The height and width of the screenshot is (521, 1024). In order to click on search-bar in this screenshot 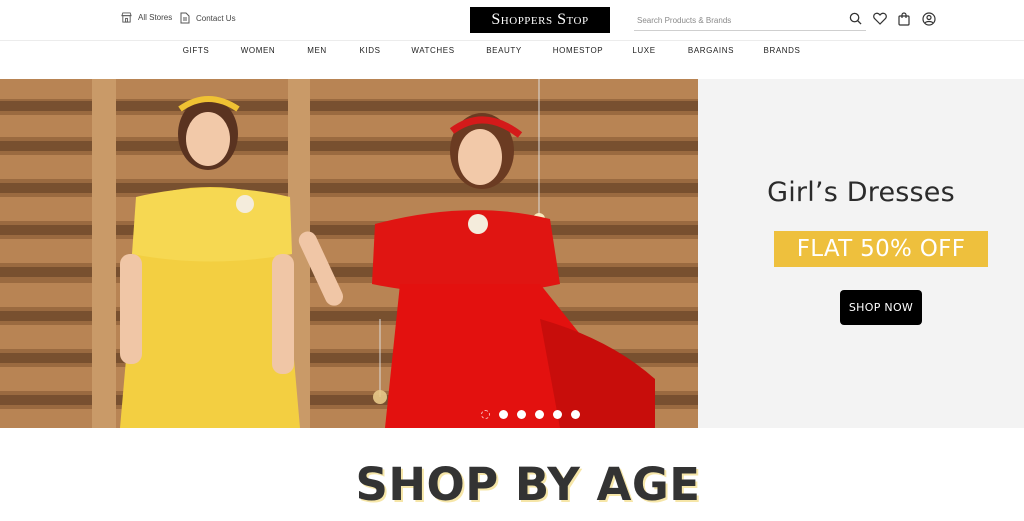, I will do `click(750, 20)`.